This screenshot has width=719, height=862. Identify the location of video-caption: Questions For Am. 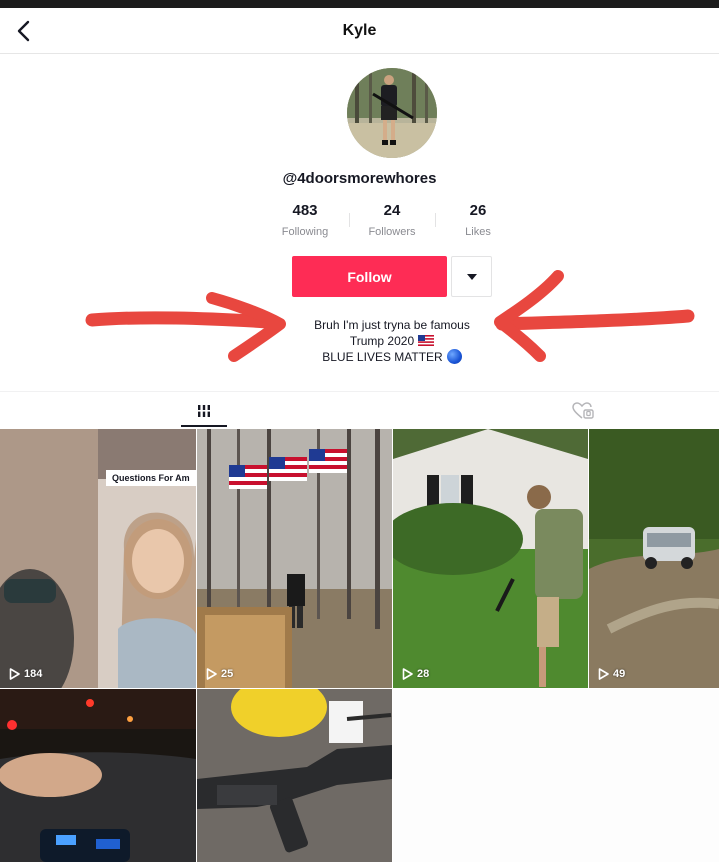
(151, 478).